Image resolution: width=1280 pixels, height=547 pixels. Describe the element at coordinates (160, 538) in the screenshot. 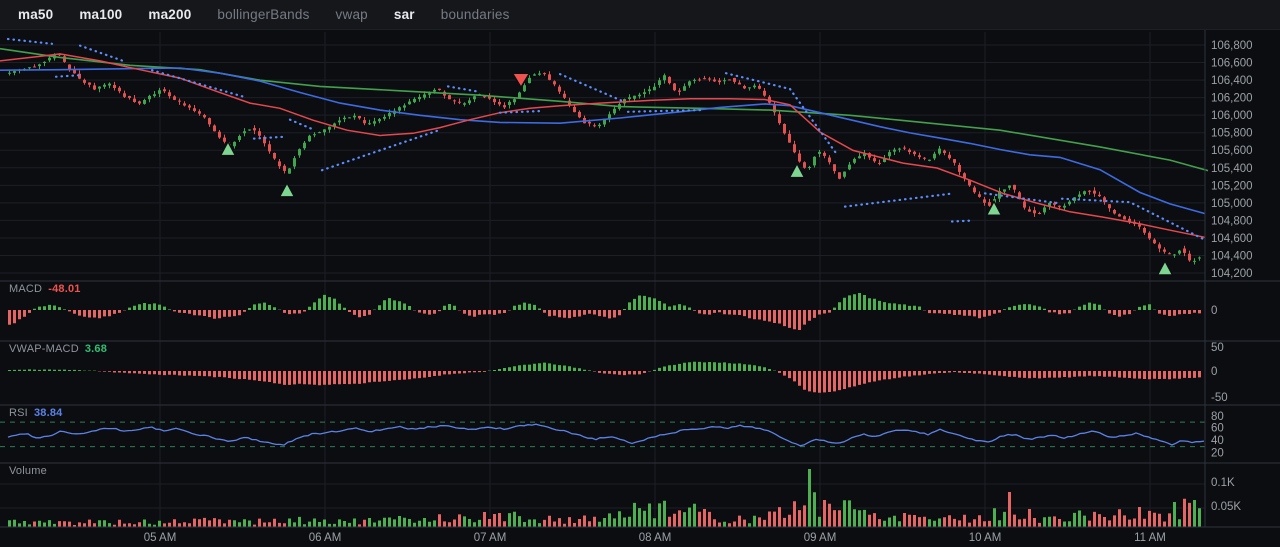

I see `tick-label: 05 AM` at that location.